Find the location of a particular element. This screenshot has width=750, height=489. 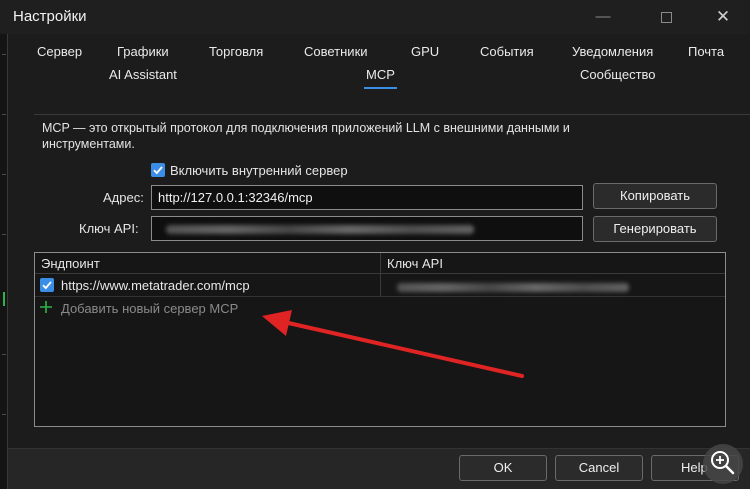

annotation-arrow is located at coordinates (393, 344).